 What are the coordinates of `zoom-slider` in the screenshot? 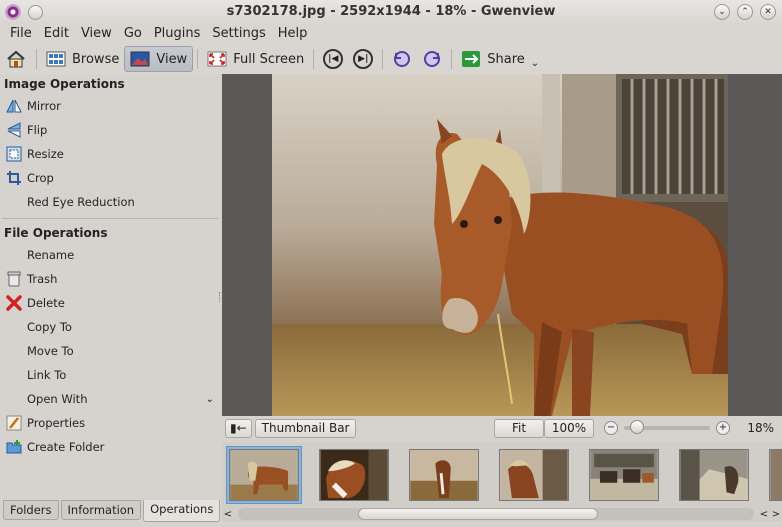 It's located at (667, 427).